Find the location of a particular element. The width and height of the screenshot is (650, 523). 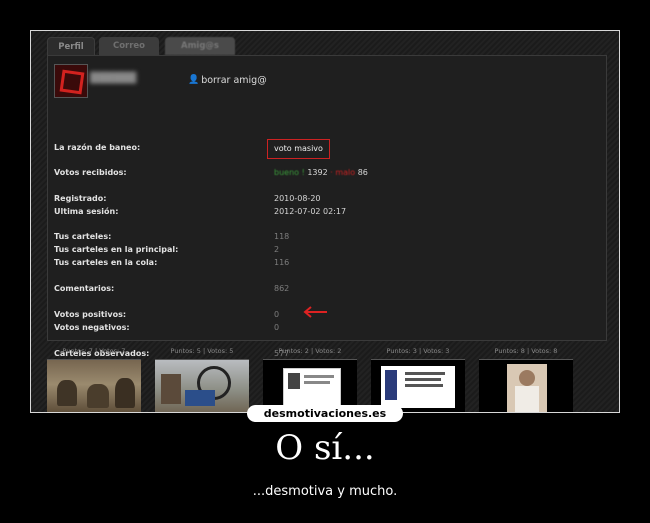

registered-label: Registrado: is located at coordinates (80, 198).